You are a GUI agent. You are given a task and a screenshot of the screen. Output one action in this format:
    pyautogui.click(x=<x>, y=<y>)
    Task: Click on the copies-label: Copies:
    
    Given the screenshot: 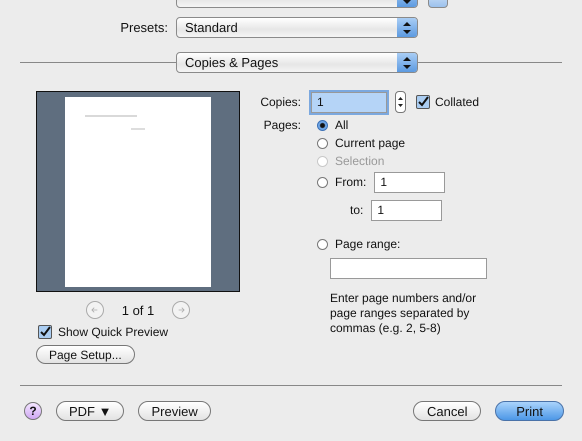 What is the action you would take?
    pyautogui.click(x=280, y=102)
    